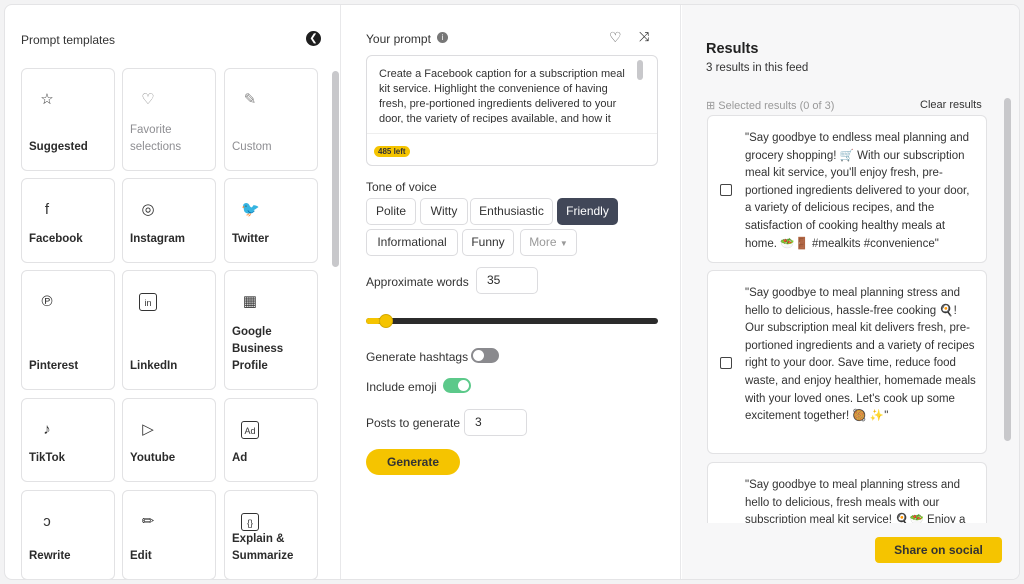 The width and height of the screenshot is (1024, 584). What do you see at coordinates (587, 211) in the screenshot?
I see `tone-friendly: Friendly` at bounding box center [587, 211].